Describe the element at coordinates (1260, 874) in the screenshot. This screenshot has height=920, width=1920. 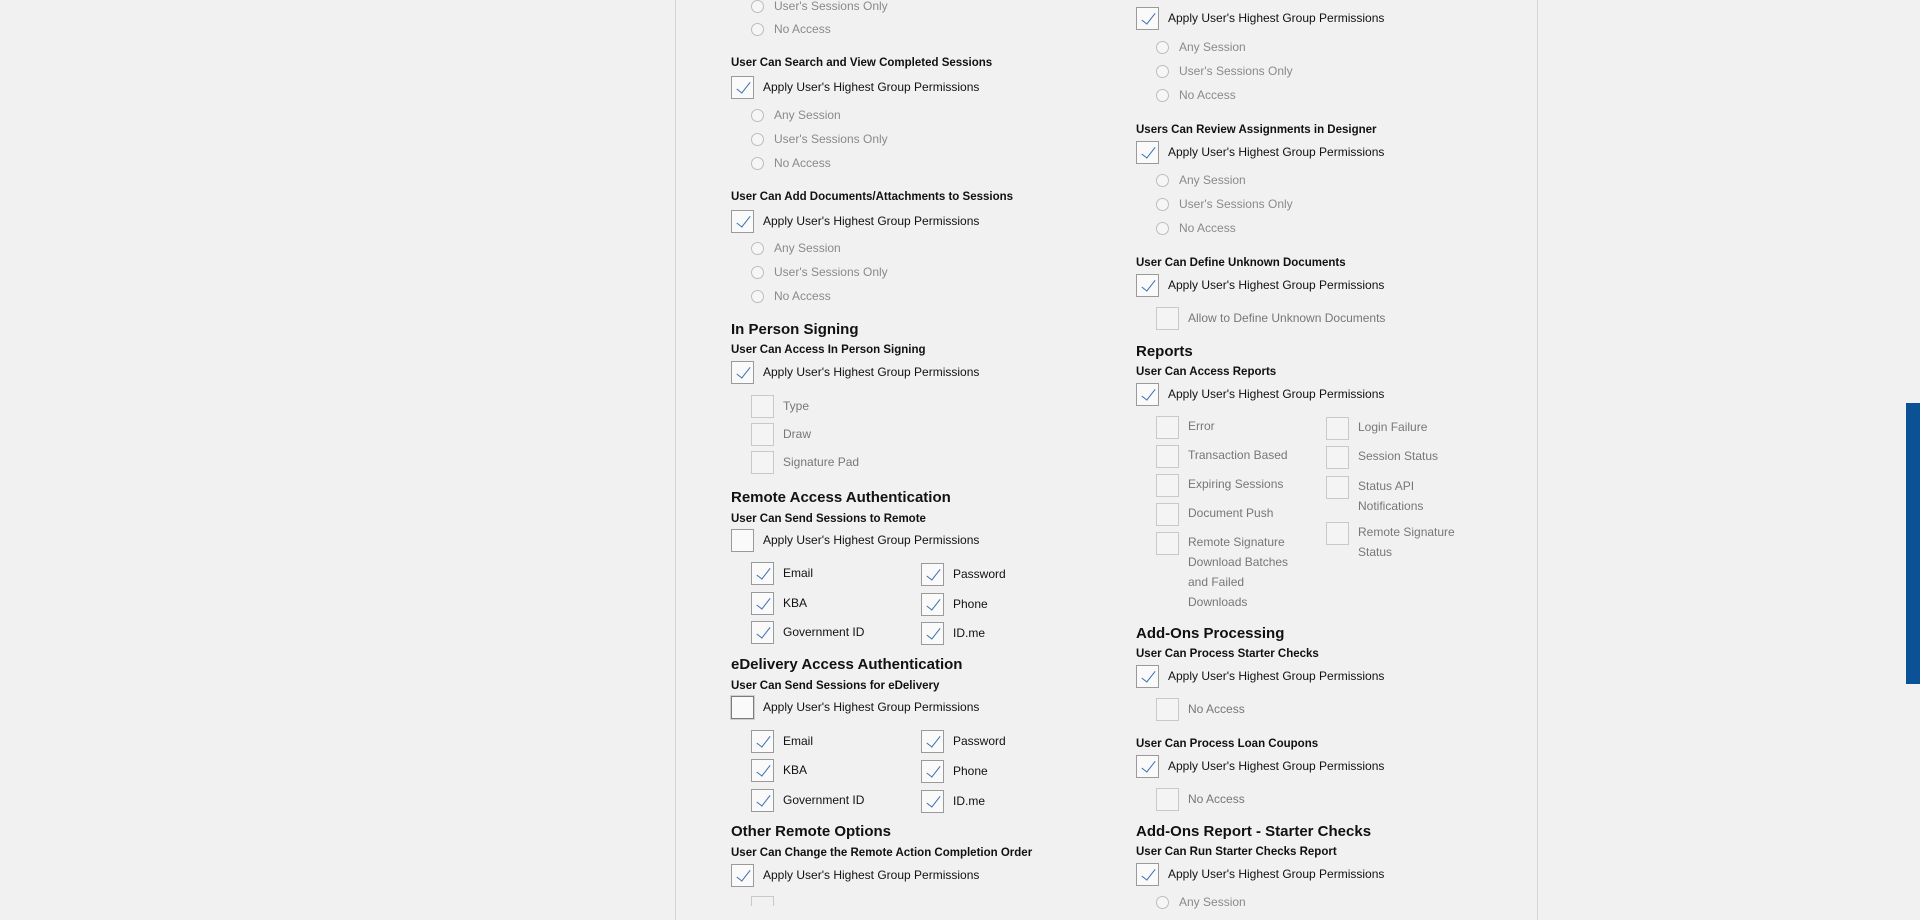
I see `apply-highest-permissions-starter-report: Apply User's Highest Group Permissions` at that location.